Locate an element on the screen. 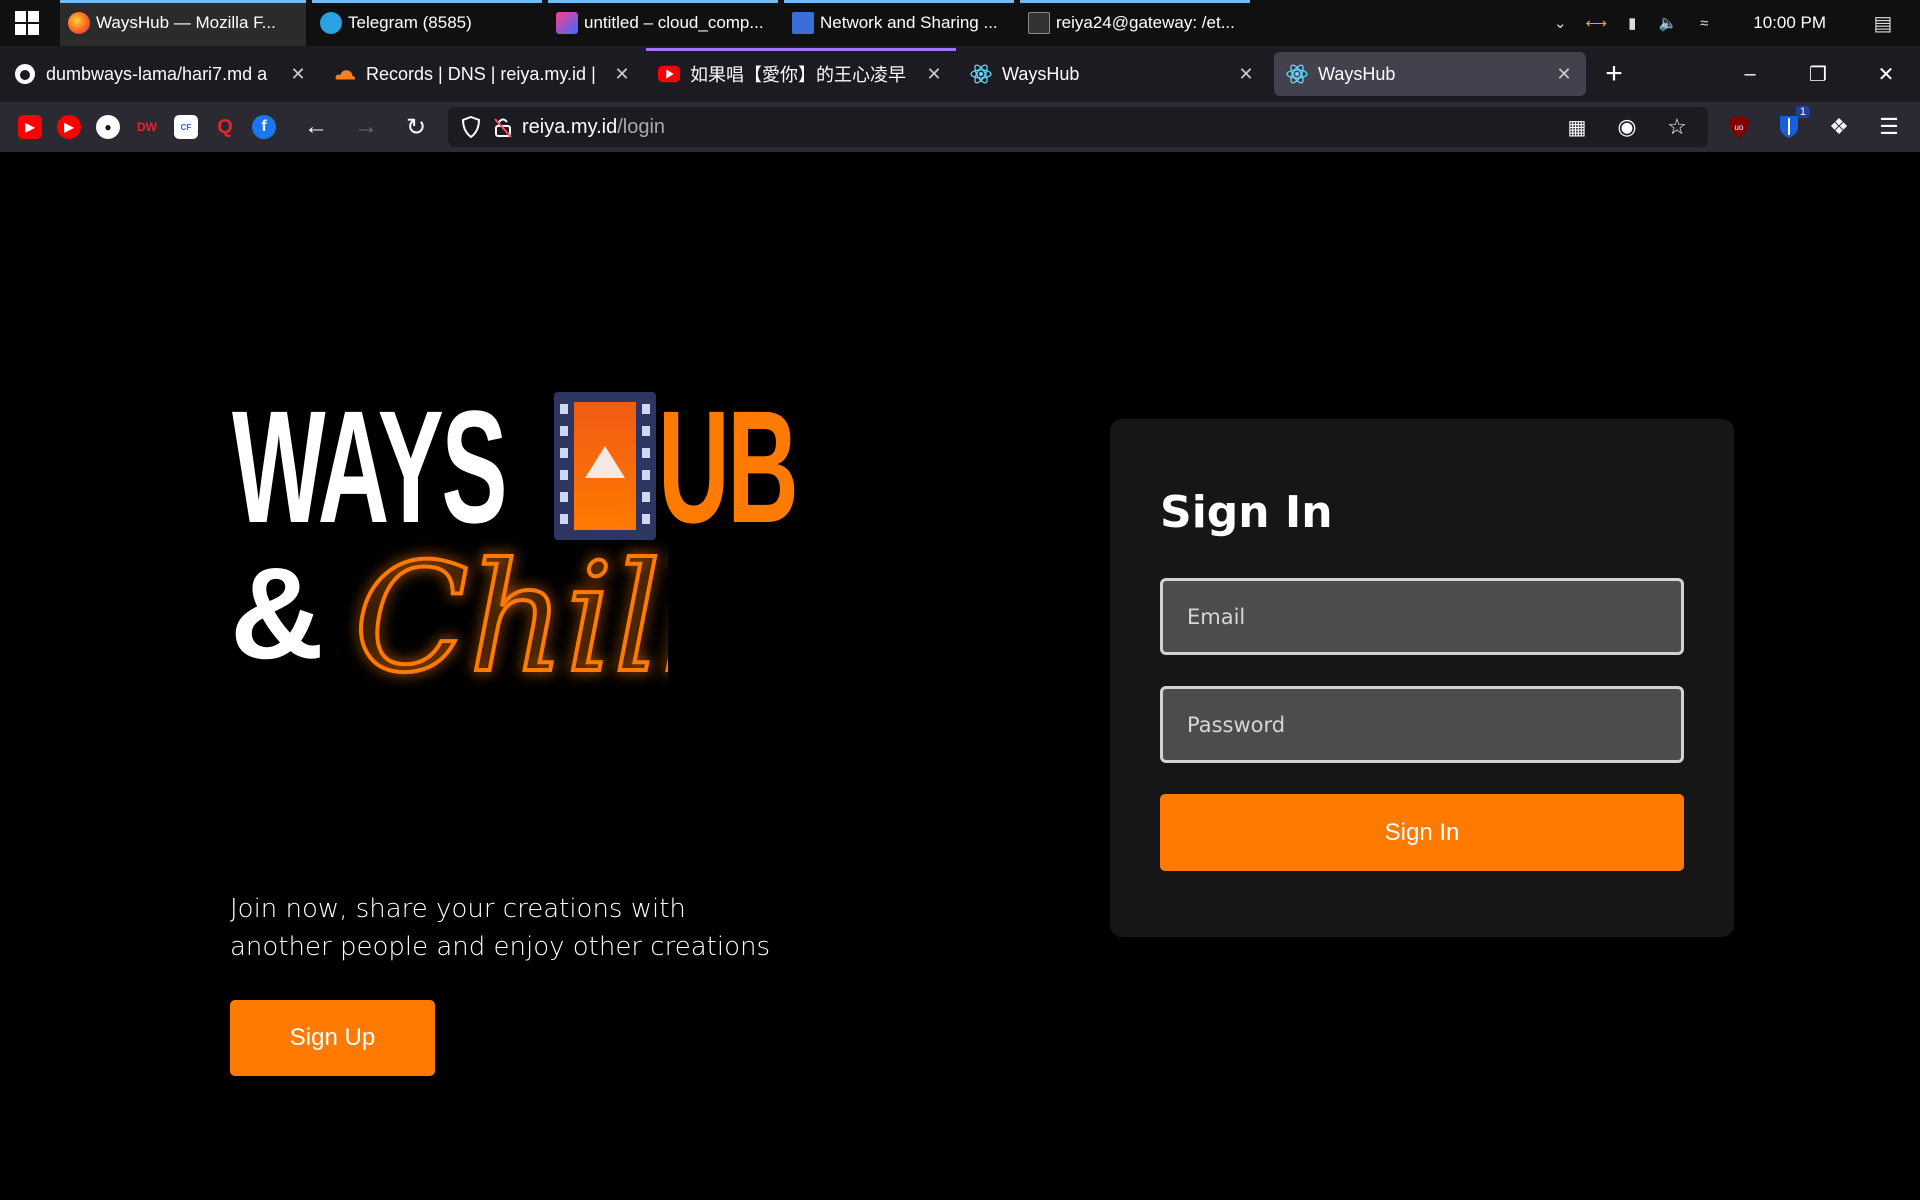 This screenshot has height=1200, width=1920. close-window-icon: ✕ is located at coordinates (1886, 74).